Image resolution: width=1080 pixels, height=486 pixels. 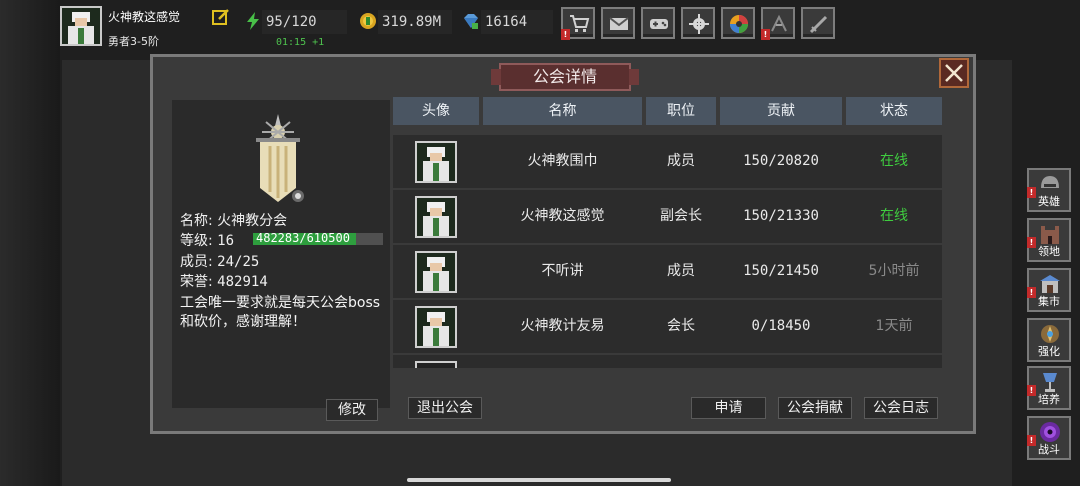 What do you see at coordinates (300, 42) in the screenshot?
I see `energy-timer: 01:15 +1` at bounding box center [300, 42].